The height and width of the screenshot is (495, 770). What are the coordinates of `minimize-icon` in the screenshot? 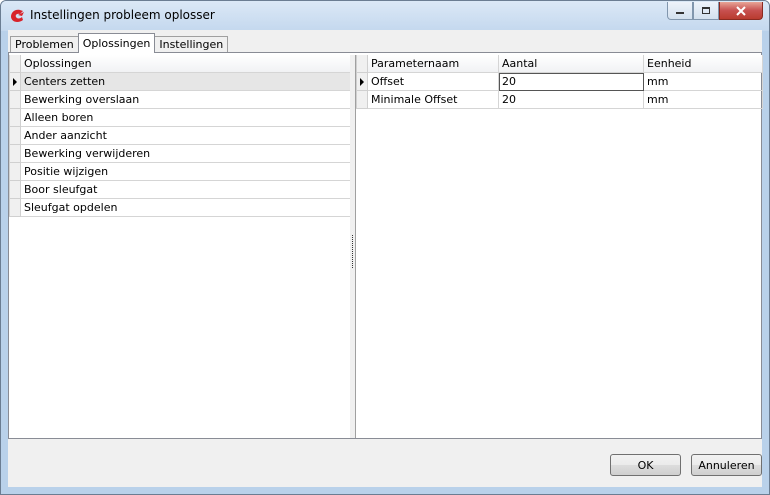 It's located at (680, 12).